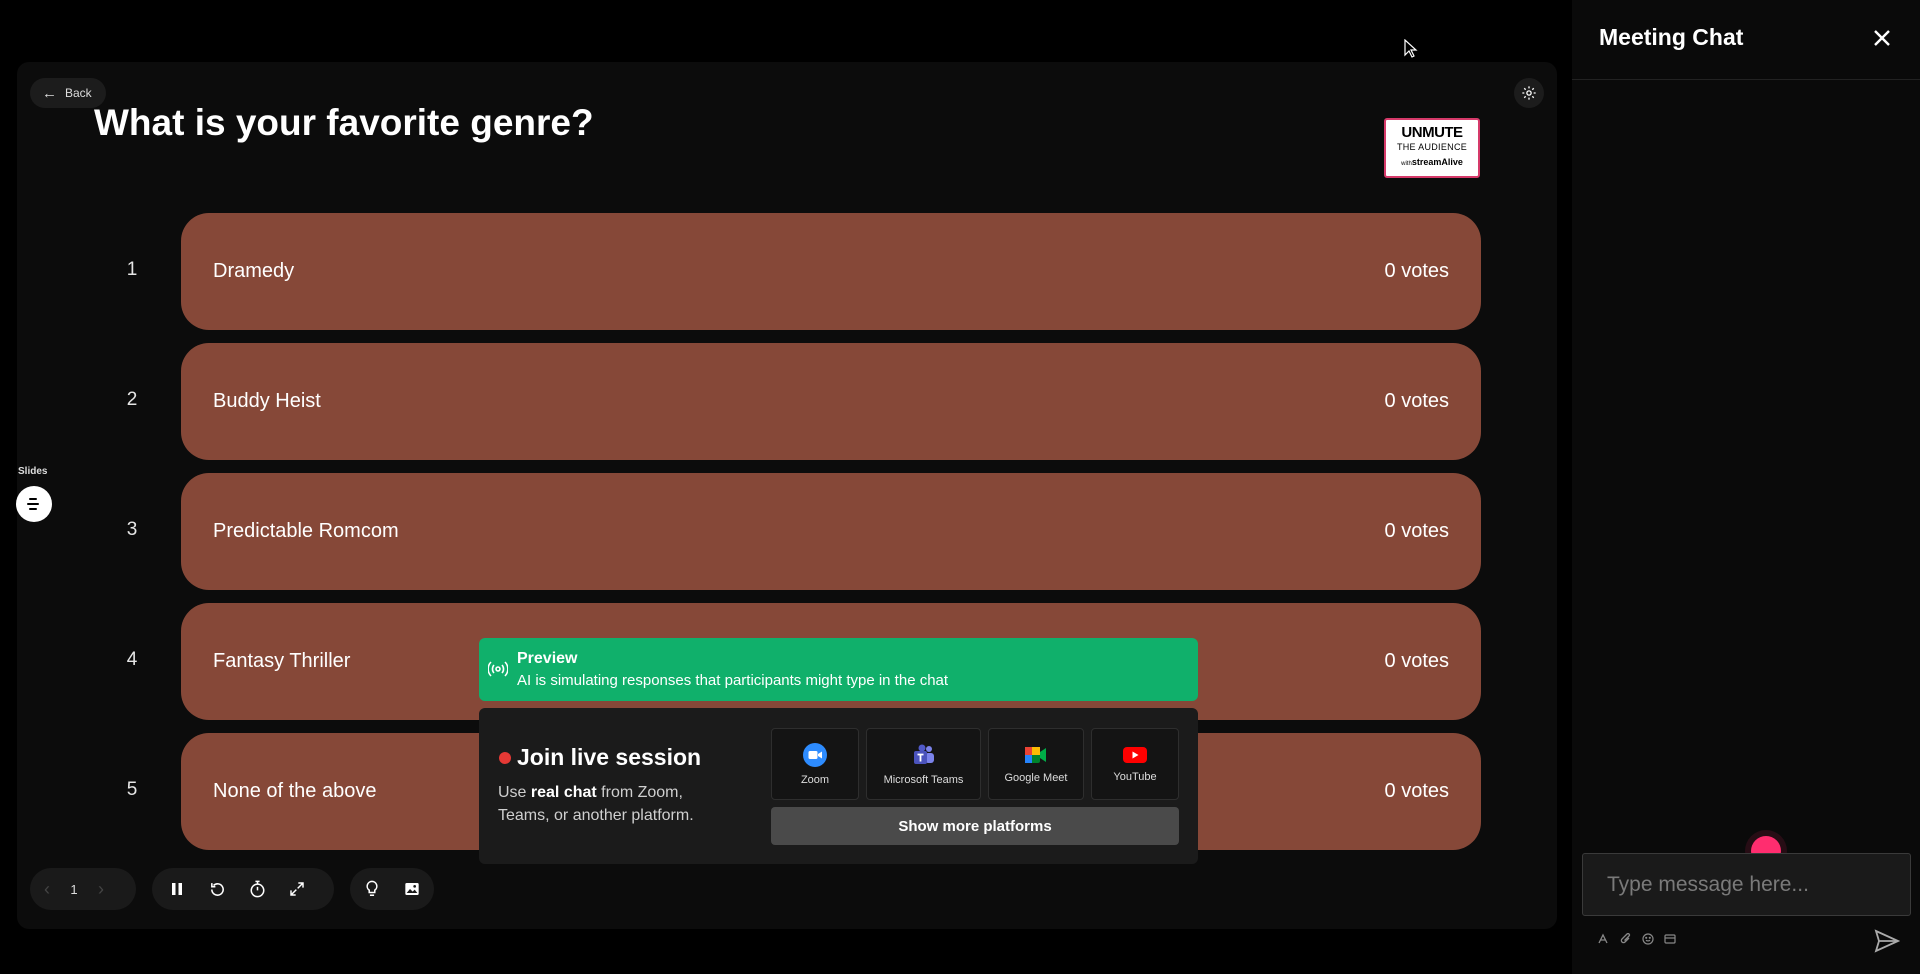  I want to click on unmute-logo: UNMUTE THE AUDIENCE withstreamAlive, so click(1432, 148).